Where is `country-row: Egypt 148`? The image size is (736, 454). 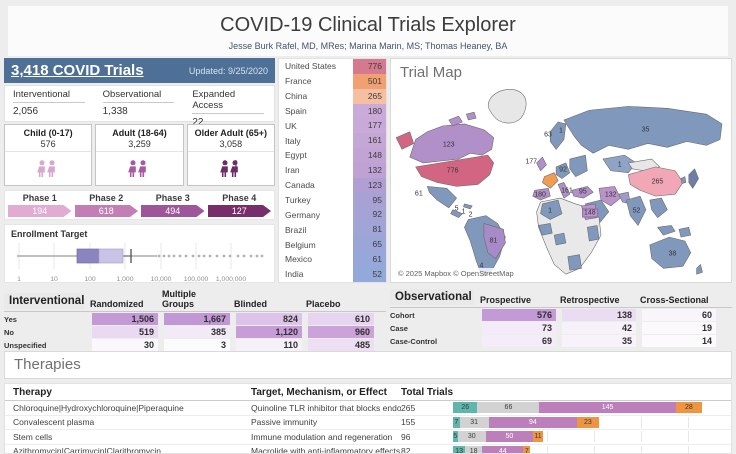 country-row: Egypt 148 is located at coordinates (332, 155).